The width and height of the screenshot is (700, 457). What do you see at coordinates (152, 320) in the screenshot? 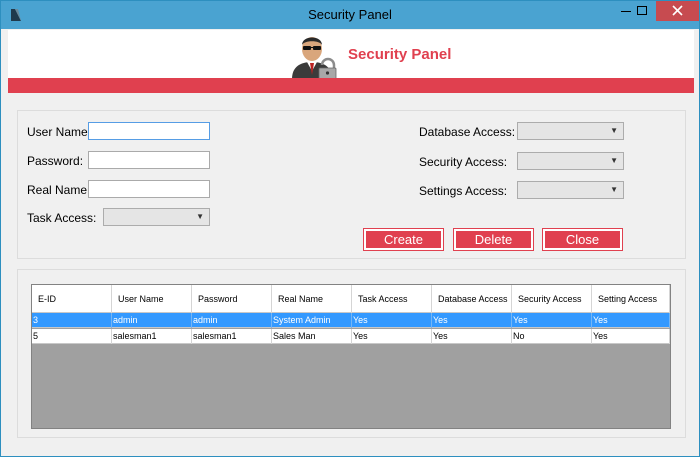
I see `cell-user-name: admin` at bounding box center [152, 320].